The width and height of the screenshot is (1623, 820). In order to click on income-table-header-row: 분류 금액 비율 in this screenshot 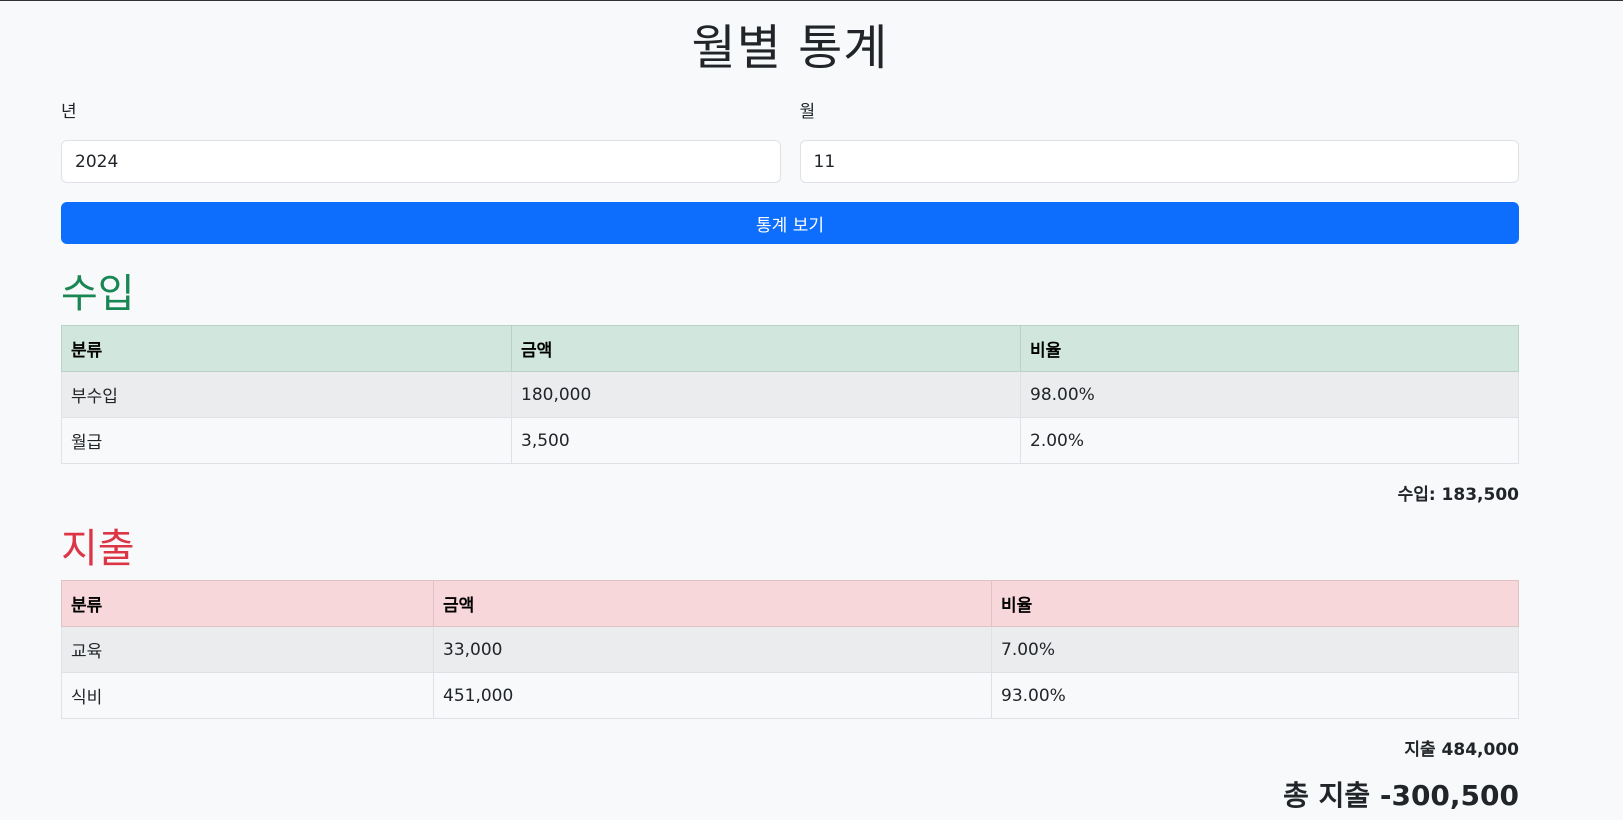, I will do `click(790, 348)`.